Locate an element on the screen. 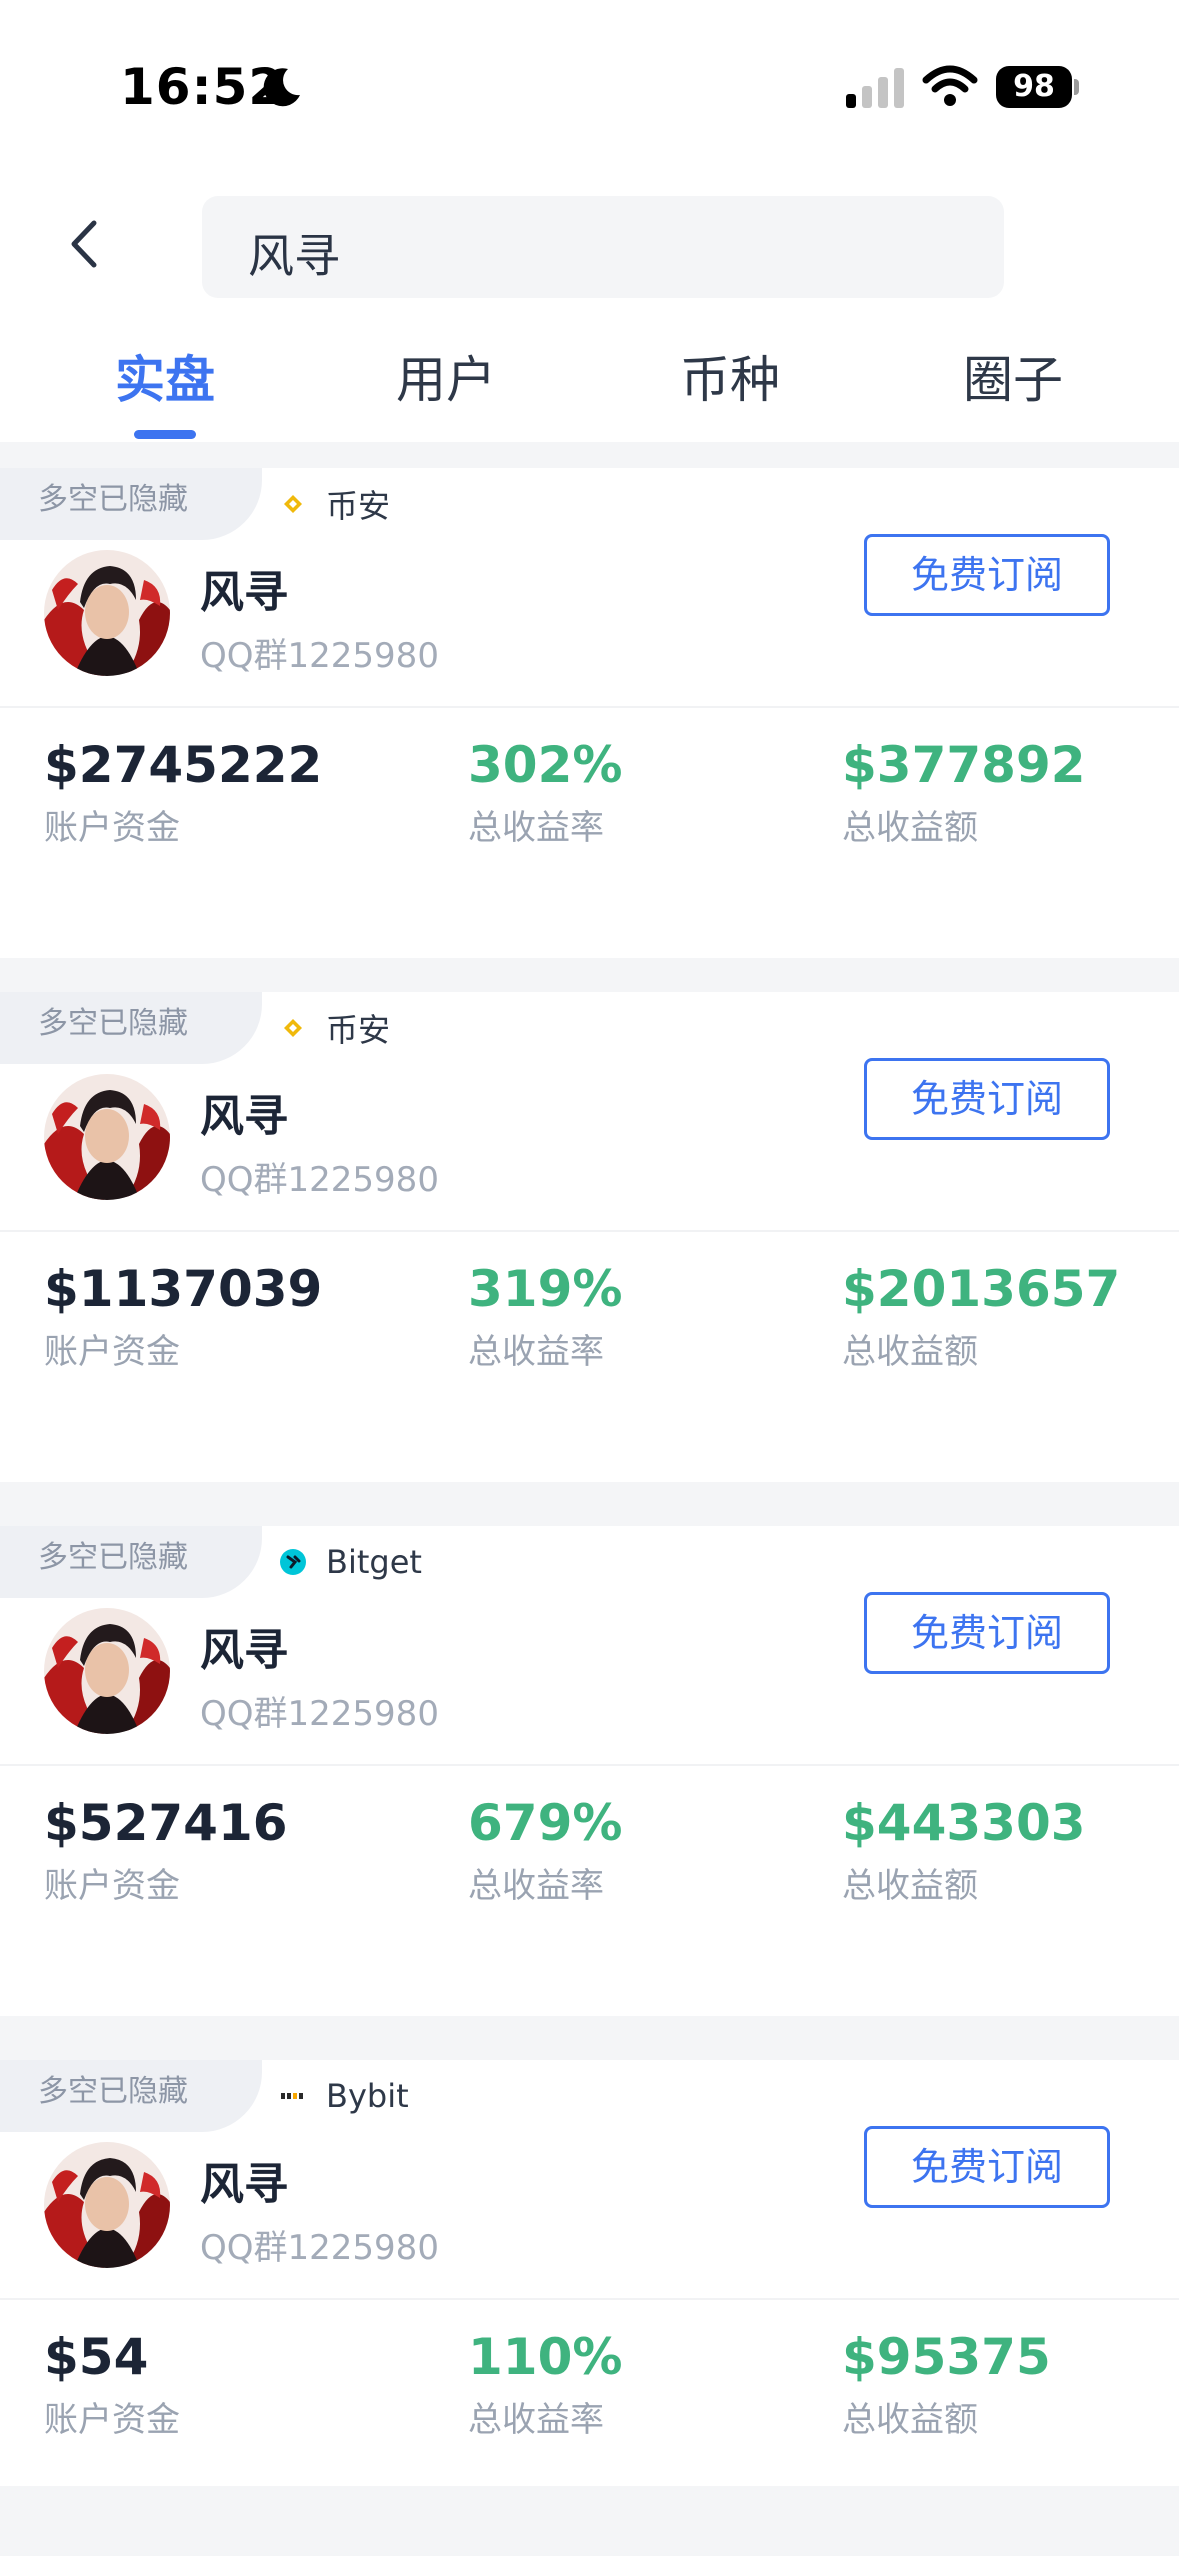 The width and height of the screenshot is (1179, 2556). tab-users: 用户 is located at coordinates (446, 376).